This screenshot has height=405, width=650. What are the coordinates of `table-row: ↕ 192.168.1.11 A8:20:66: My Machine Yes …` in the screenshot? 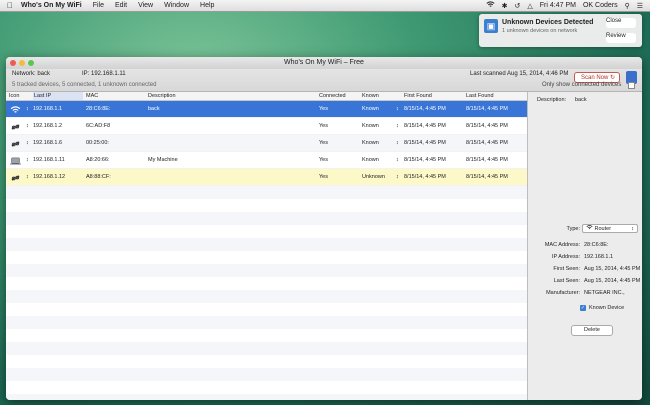 It's located at (266, 160).